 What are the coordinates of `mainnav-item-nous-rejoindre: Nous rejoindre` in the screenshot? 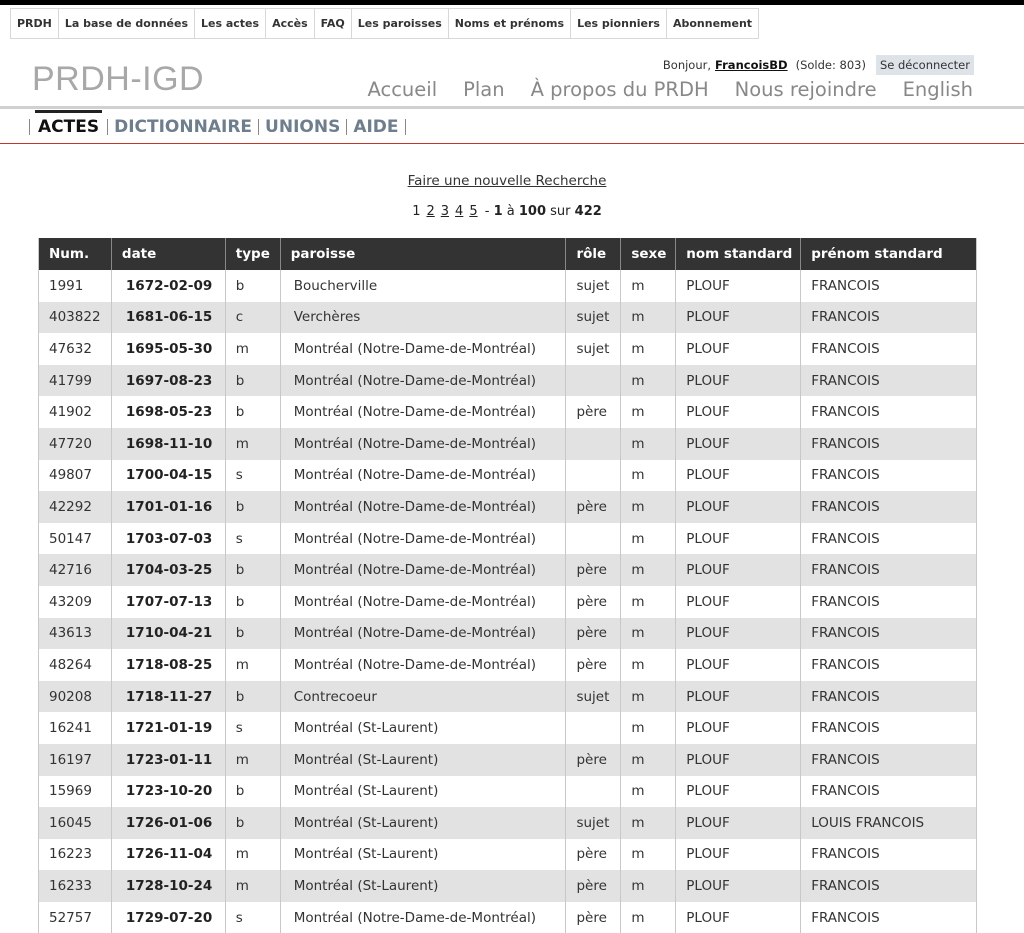 It's located at (806, 89).